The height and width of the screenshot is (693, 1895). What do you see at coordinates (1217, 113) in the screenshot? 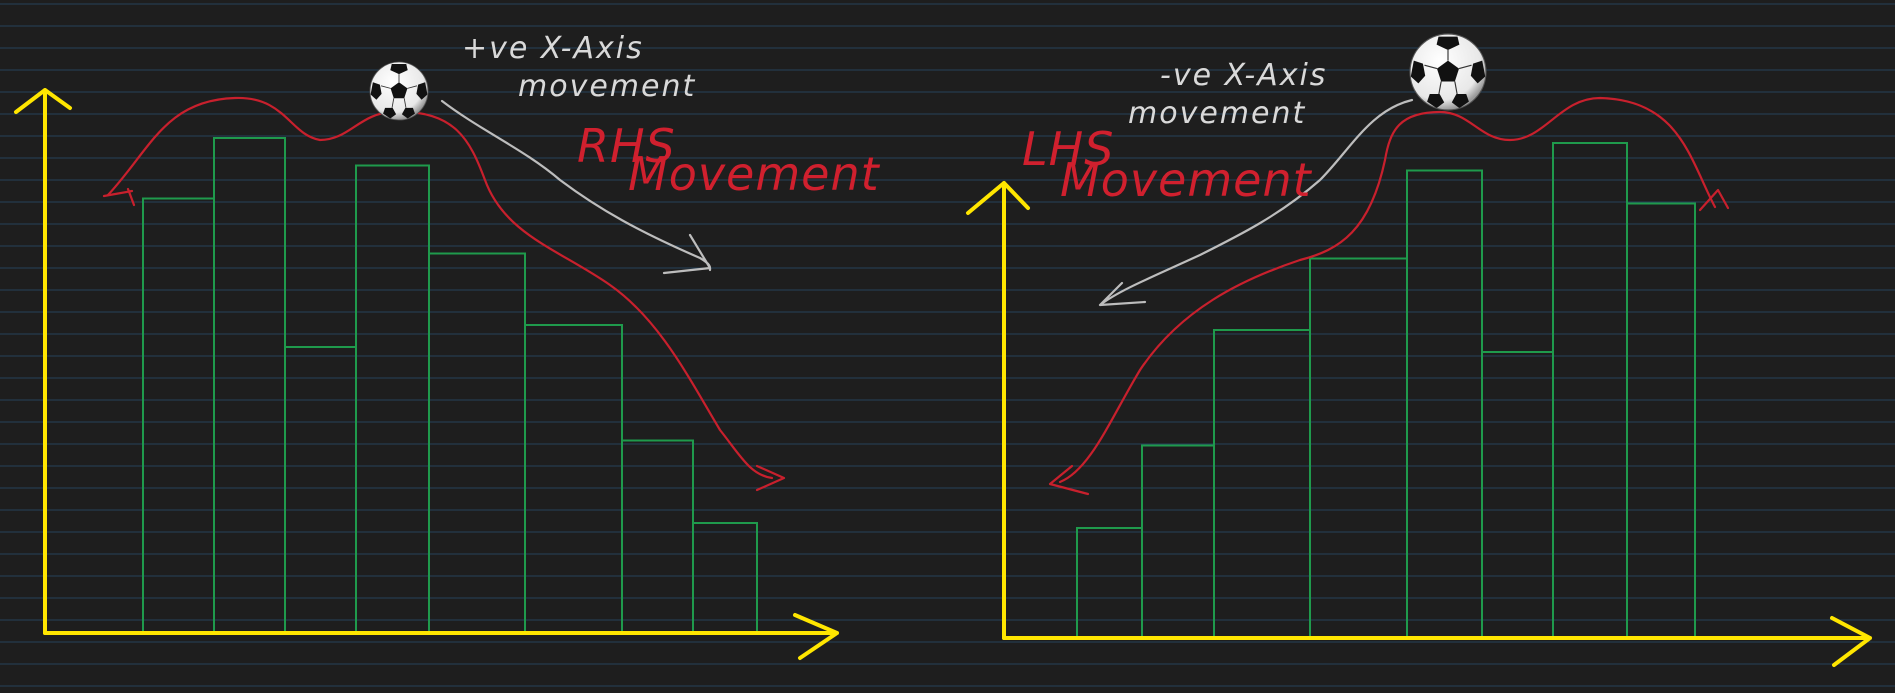
I see `right-annotation-line2: movement` at bounding box center [1217, 113].